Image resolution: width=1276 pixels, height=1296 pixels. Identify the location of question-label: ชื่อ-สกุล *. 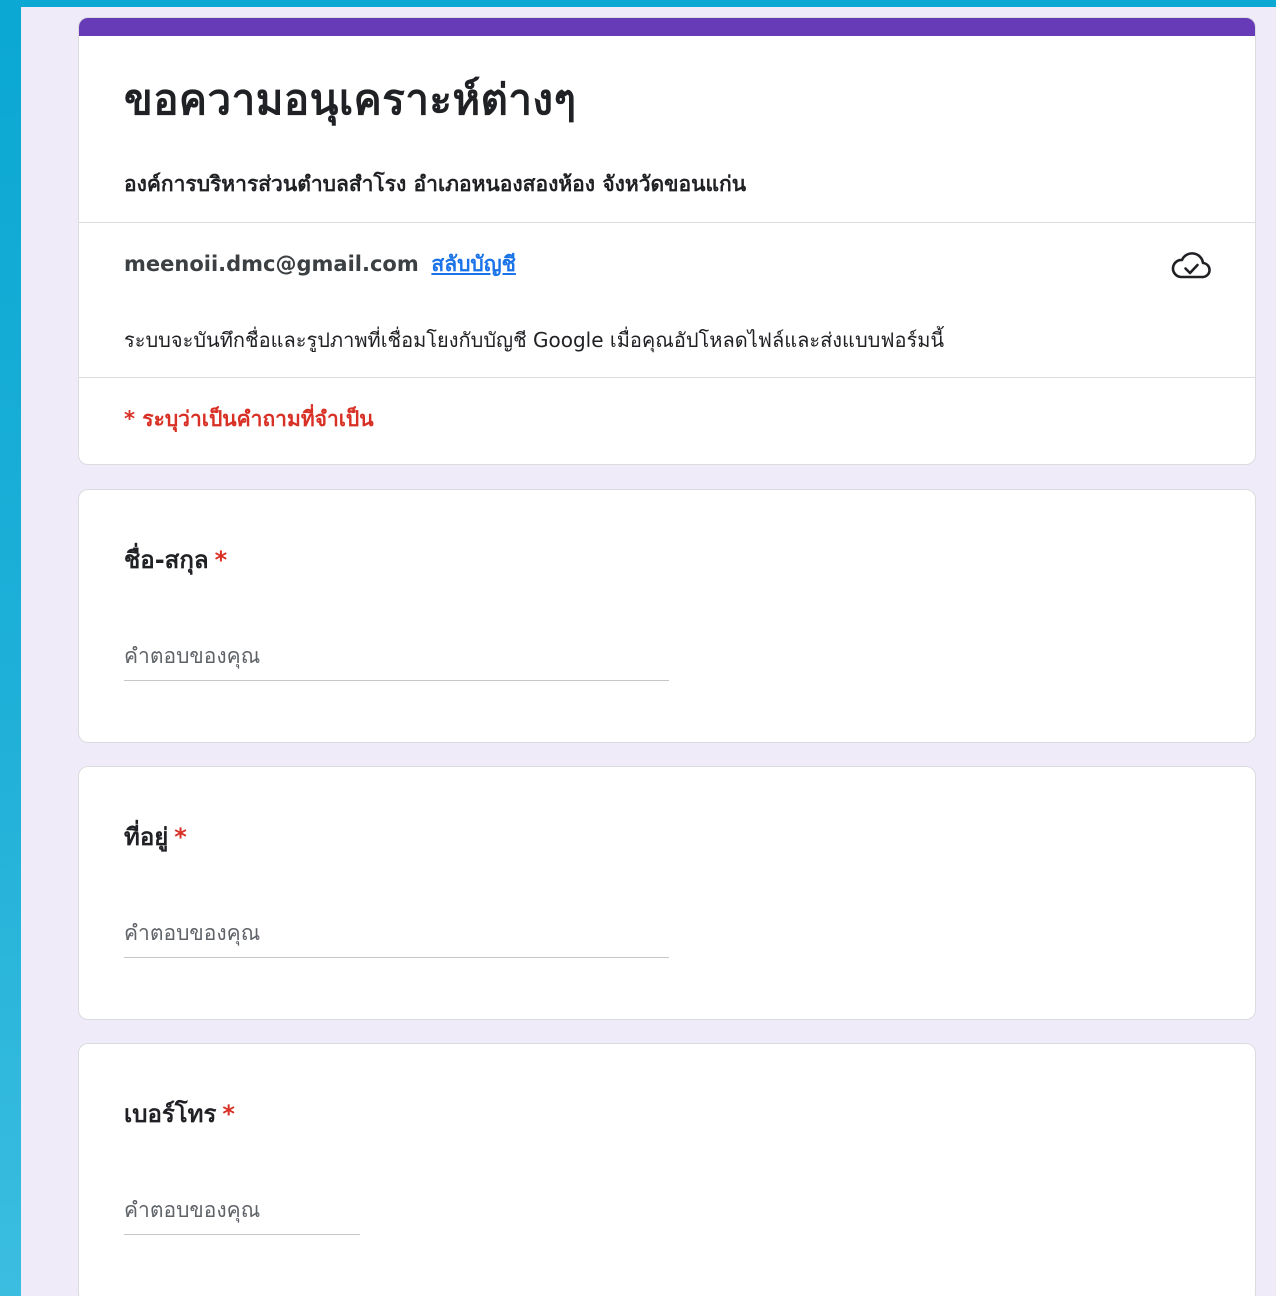
(175, 559).